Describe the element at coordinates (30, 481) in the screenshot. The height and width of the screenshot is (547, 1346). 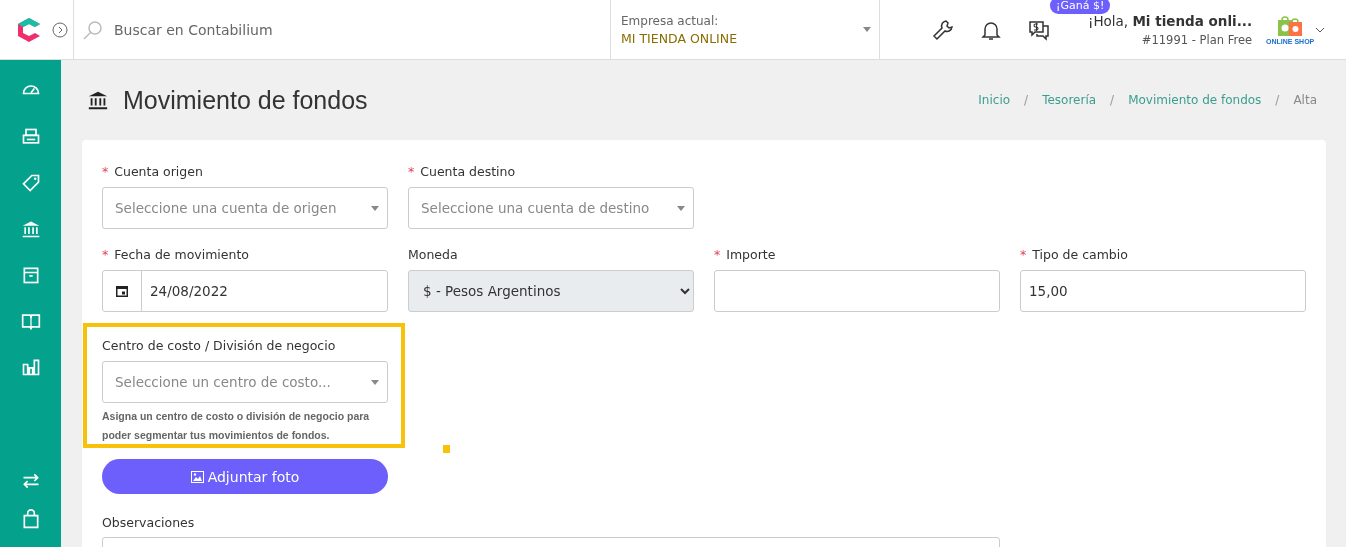
I see `transfer-icon` at that location.